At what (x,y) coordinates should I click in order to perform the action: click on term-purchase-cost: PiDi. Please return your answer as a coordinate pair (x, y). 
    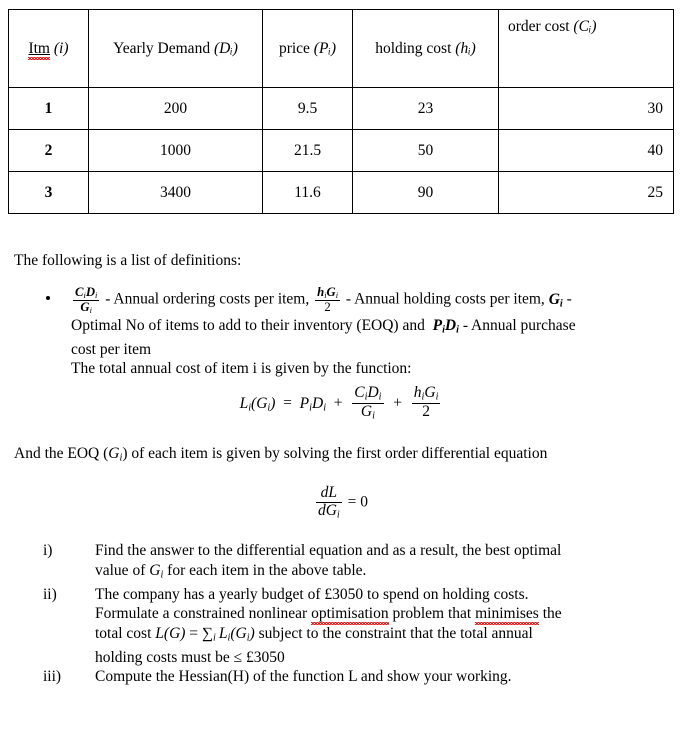
    Looking at the image, I should click on (313, 404).